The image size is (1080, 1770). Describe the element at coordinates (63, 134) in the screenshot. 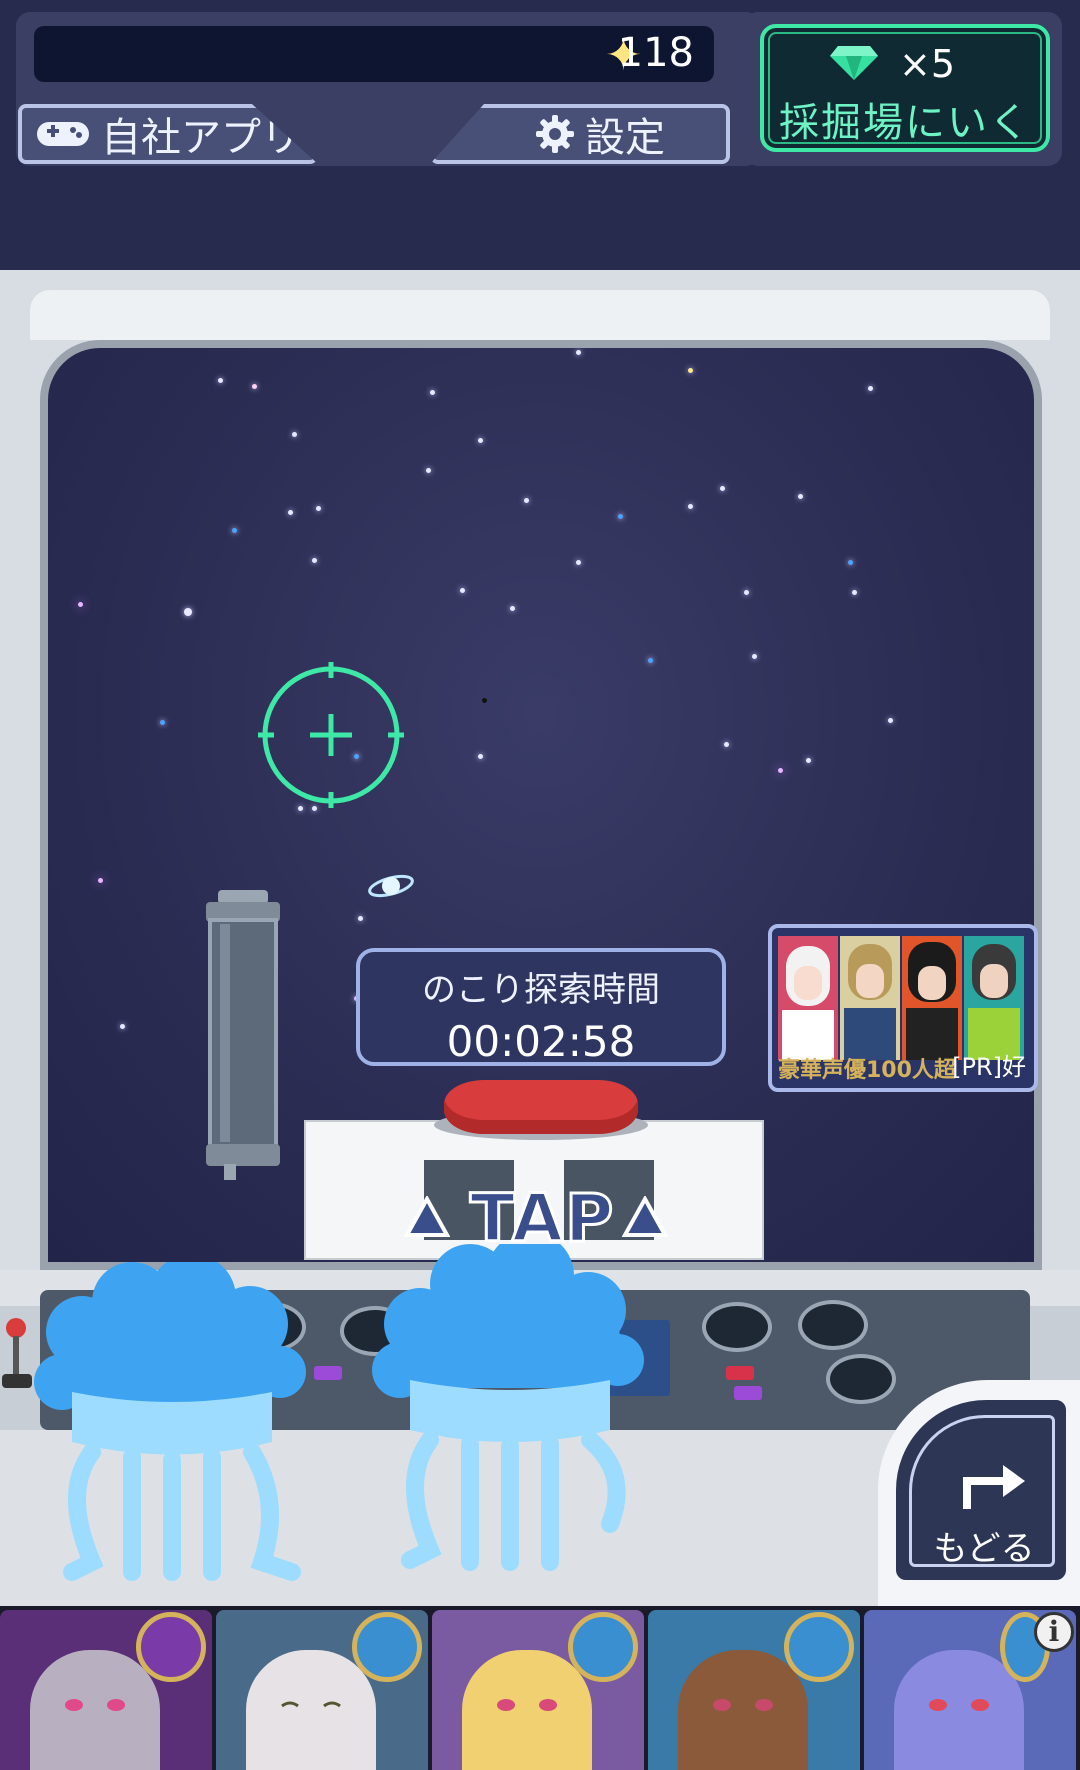

I see `gamepad-icon` at that location.